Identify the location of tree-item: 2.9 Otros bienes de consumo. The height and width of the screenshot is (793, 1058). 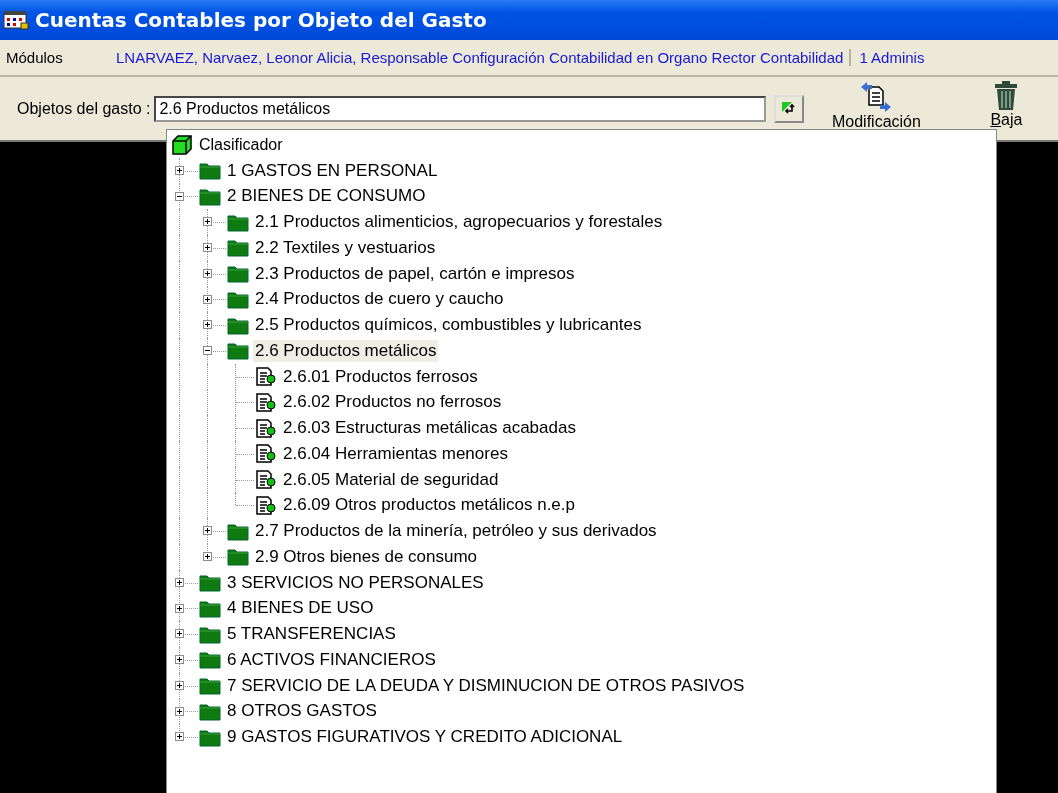
(366, 556).